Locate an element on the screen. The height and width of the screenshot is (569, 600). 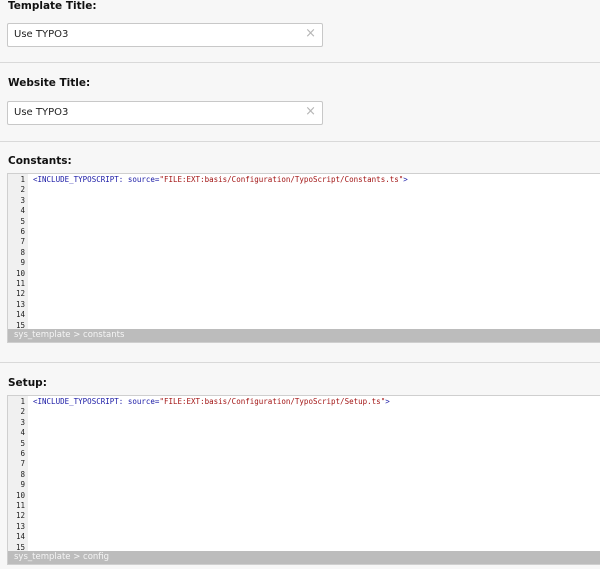
editor-status-bar: sys_template > config is located at coordinates (304, 557).